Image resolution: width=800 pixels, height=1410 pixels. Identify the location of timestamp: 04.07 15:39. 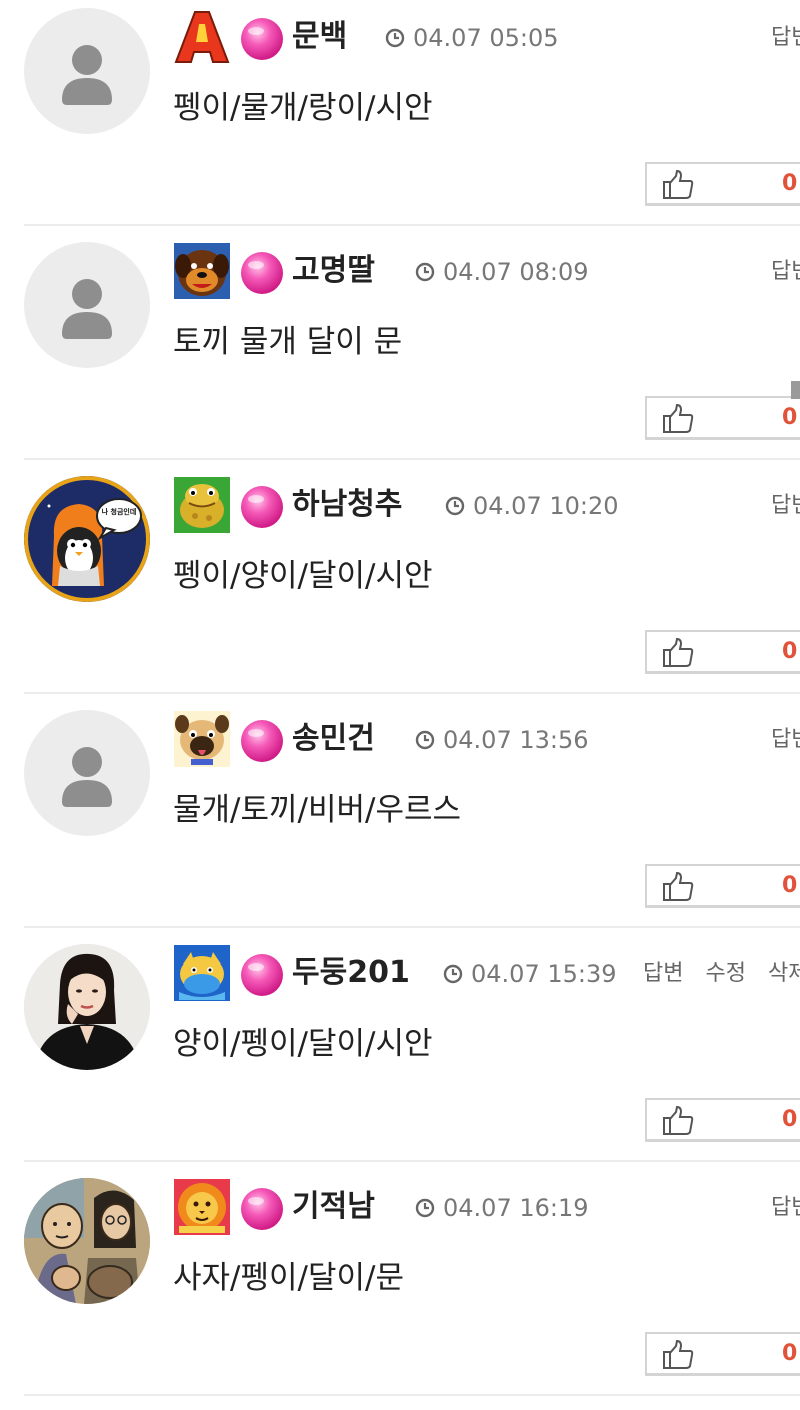
(530, 974).